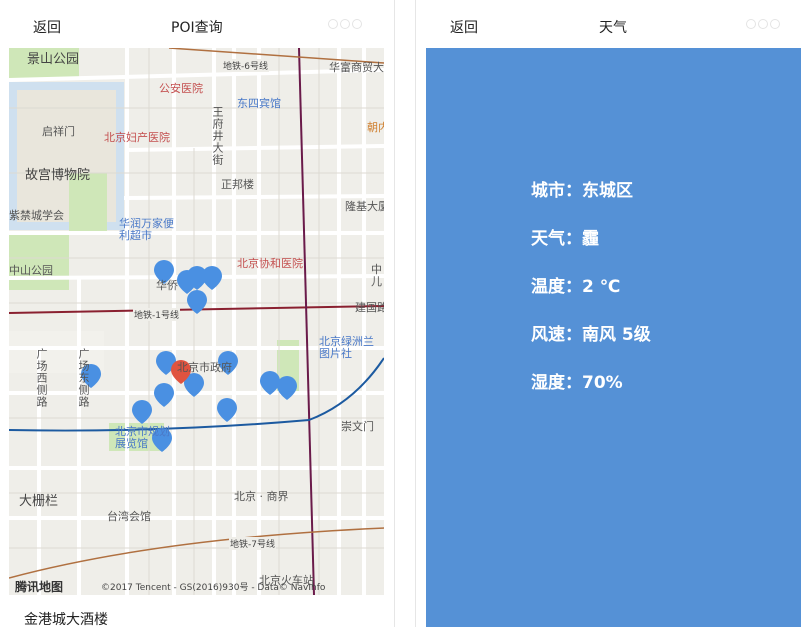  I want to click on map-label: 广场东侧路, so click(83, 378).